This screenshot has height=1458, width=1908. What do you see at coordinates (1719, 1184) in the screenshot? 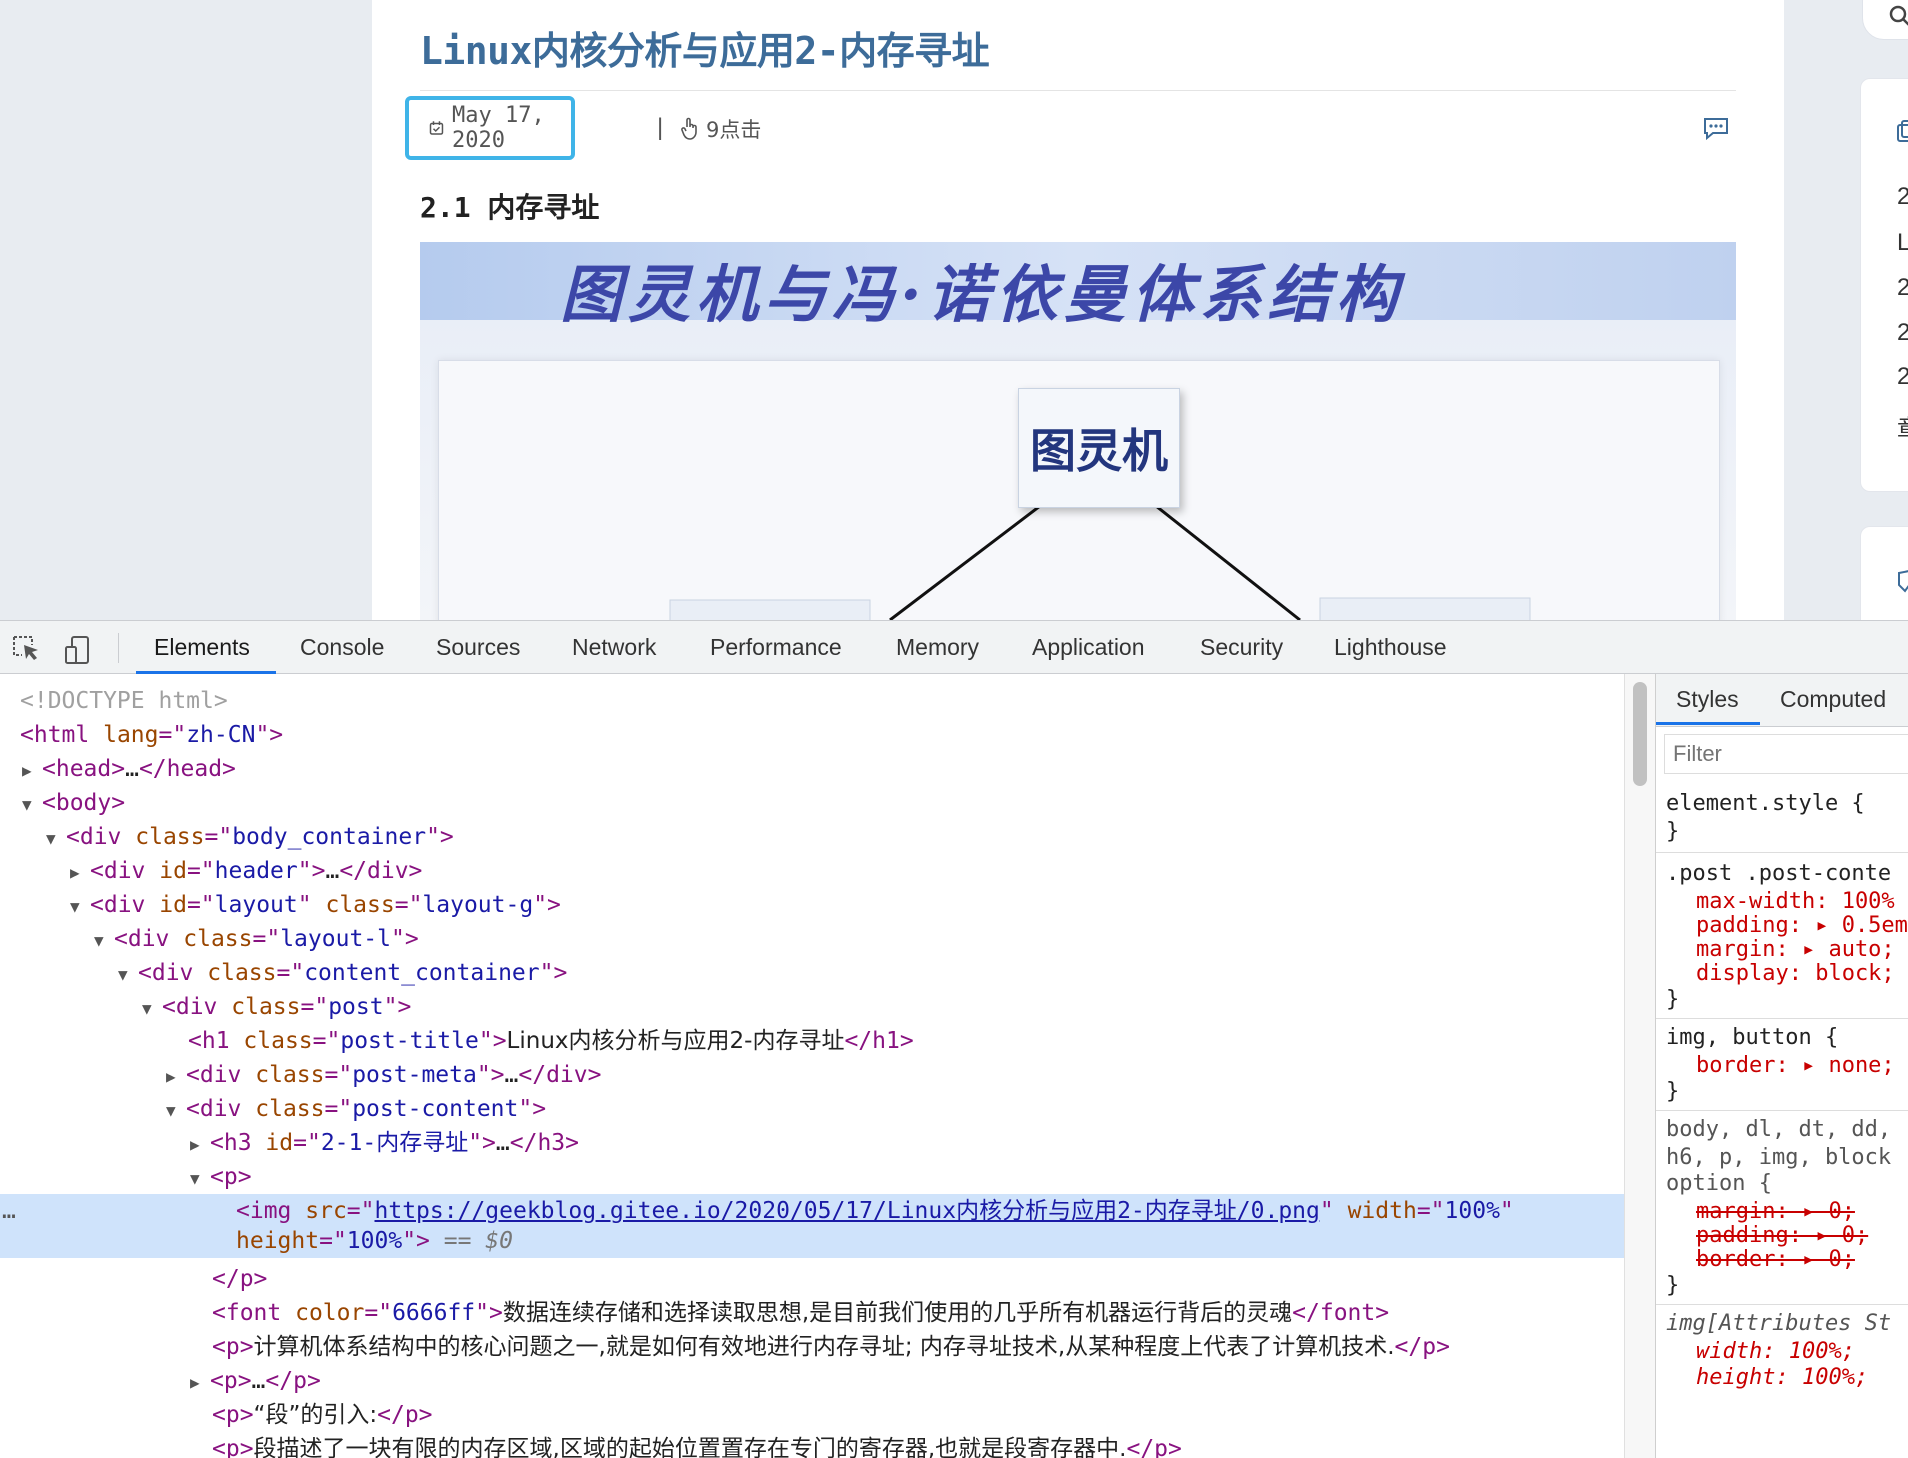
I see `style-rule-selector: option {` at bounding box center [1719, 1184].